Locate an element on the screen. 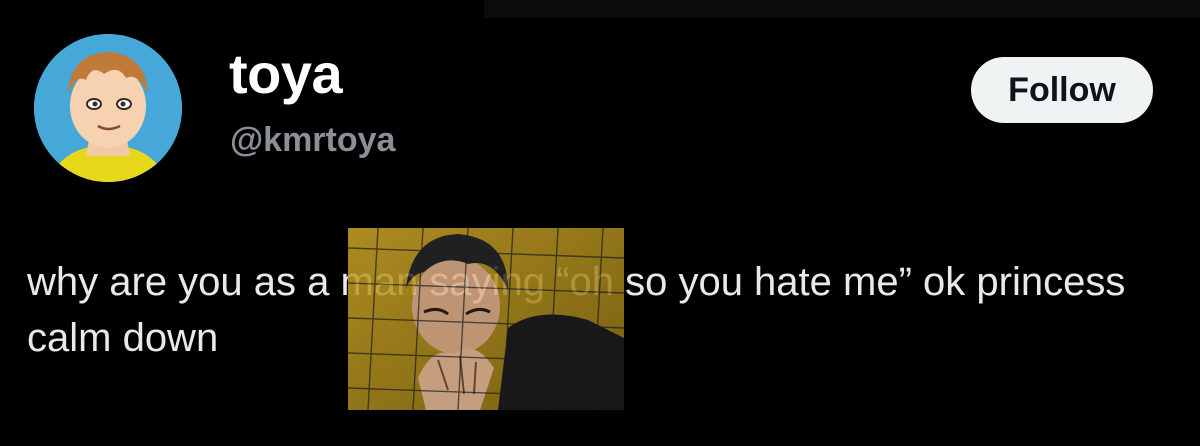 Image resolution: width=1200 pixels, height=446 pixels. profile-avatar is located at coordinates (108, 108).